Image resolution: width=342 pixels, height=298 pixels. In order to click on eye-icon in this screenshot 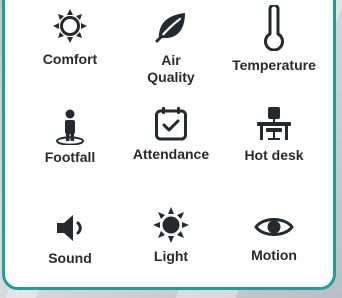, I will do `click(274, 227)`.